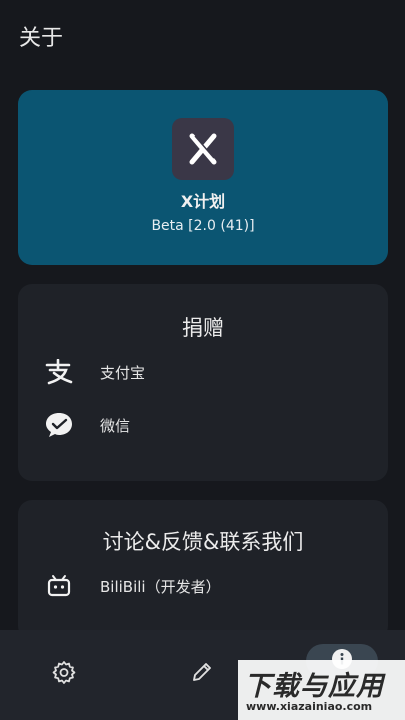 This screenshot has height=720, width=405. What do you see at coordinates (203, 149) in the screenshot?
I see `x-logo-icon` at bounding box center [203, 149].